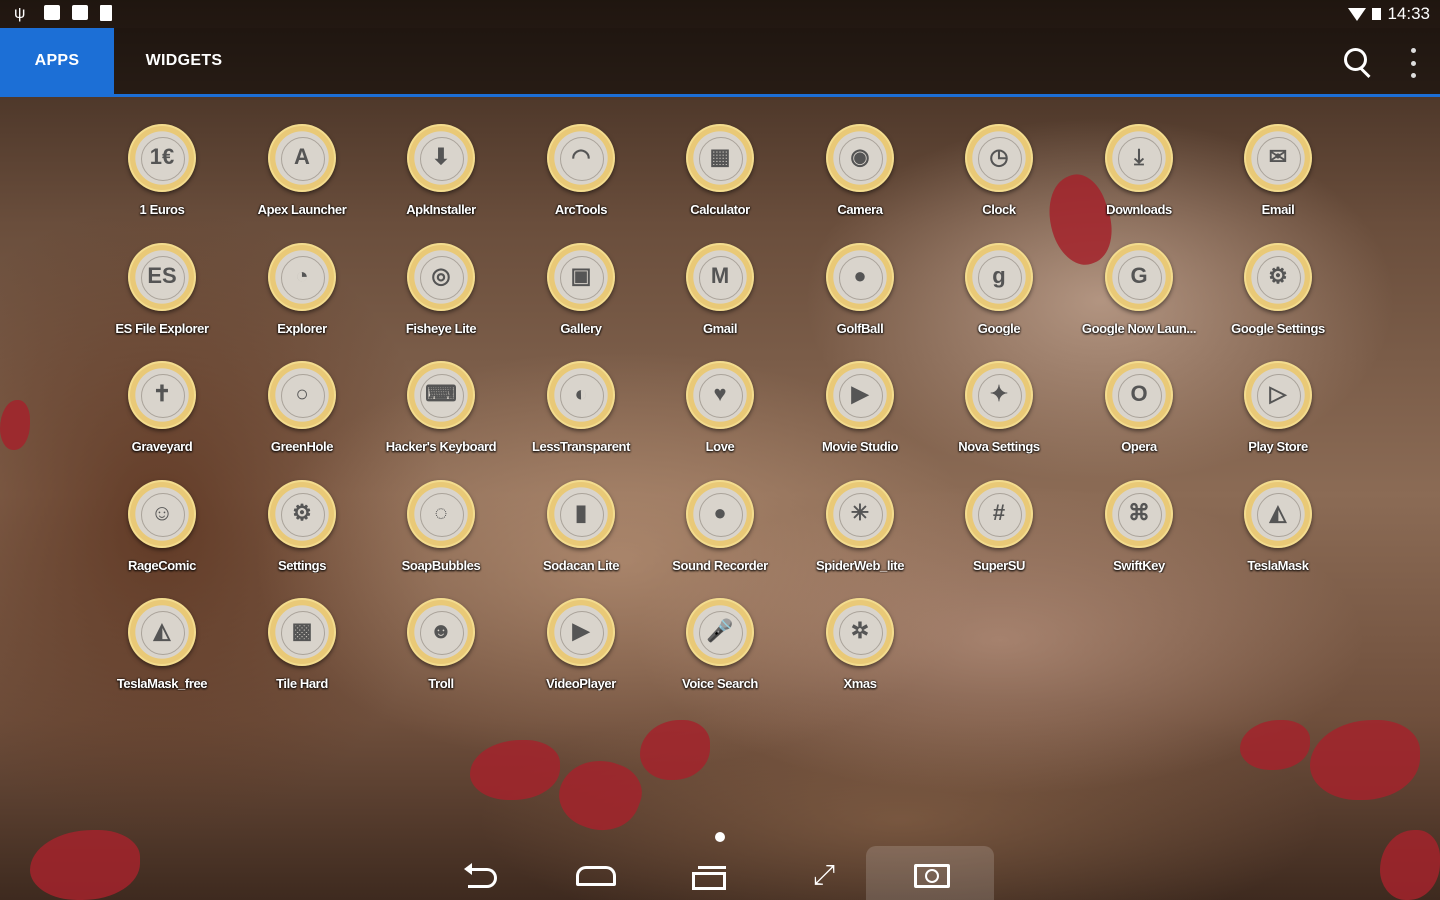 The height and width of the screenshot is (900, 1440). I want to click on app-glyph: ○, so click(302, 393).